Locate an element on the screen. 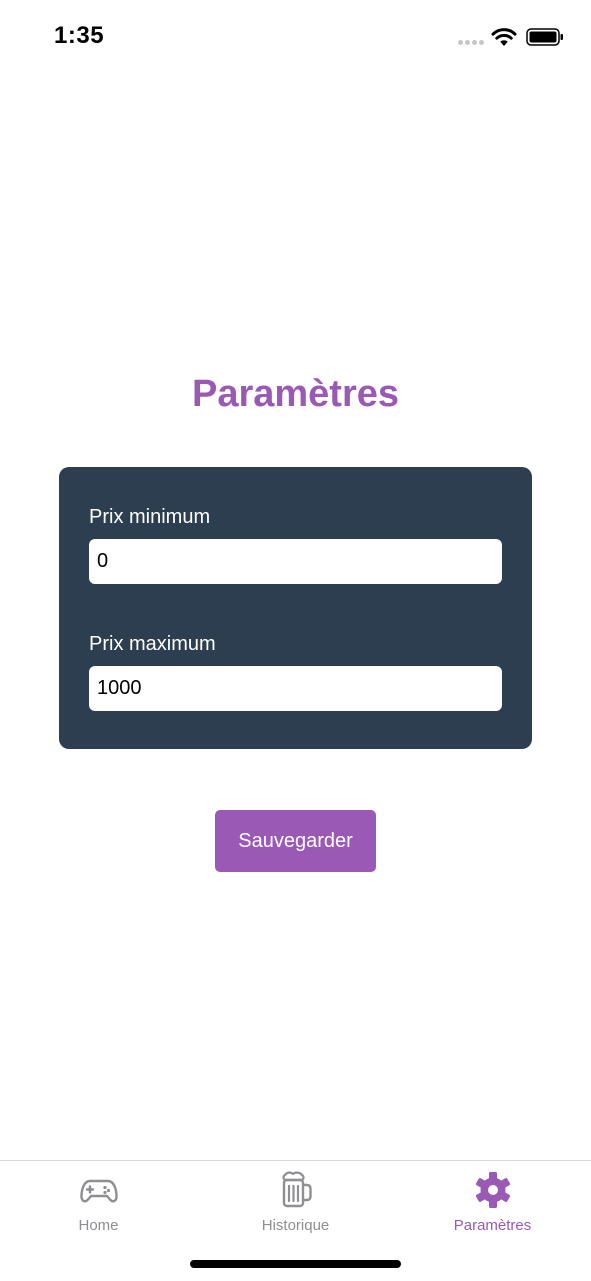 Image resolution: width=591 pixels, height=1281 pixels. gamepad-icon is located at coordinates (99, 1191).